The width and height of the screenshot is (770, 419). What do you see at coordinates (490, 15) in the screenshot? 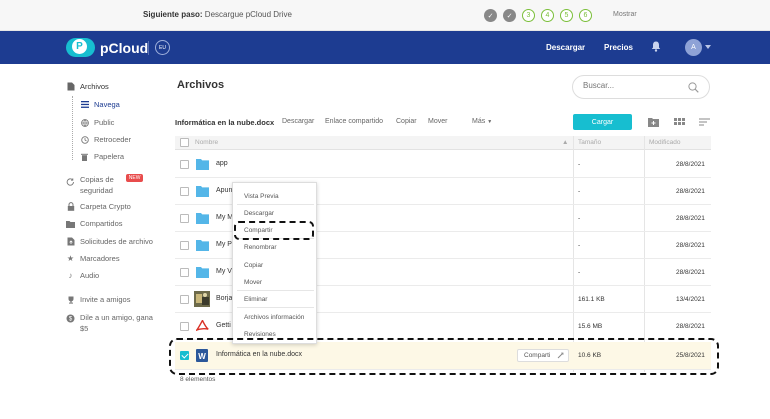
I see `step-1: ✓` at bounding box center [490, 15].